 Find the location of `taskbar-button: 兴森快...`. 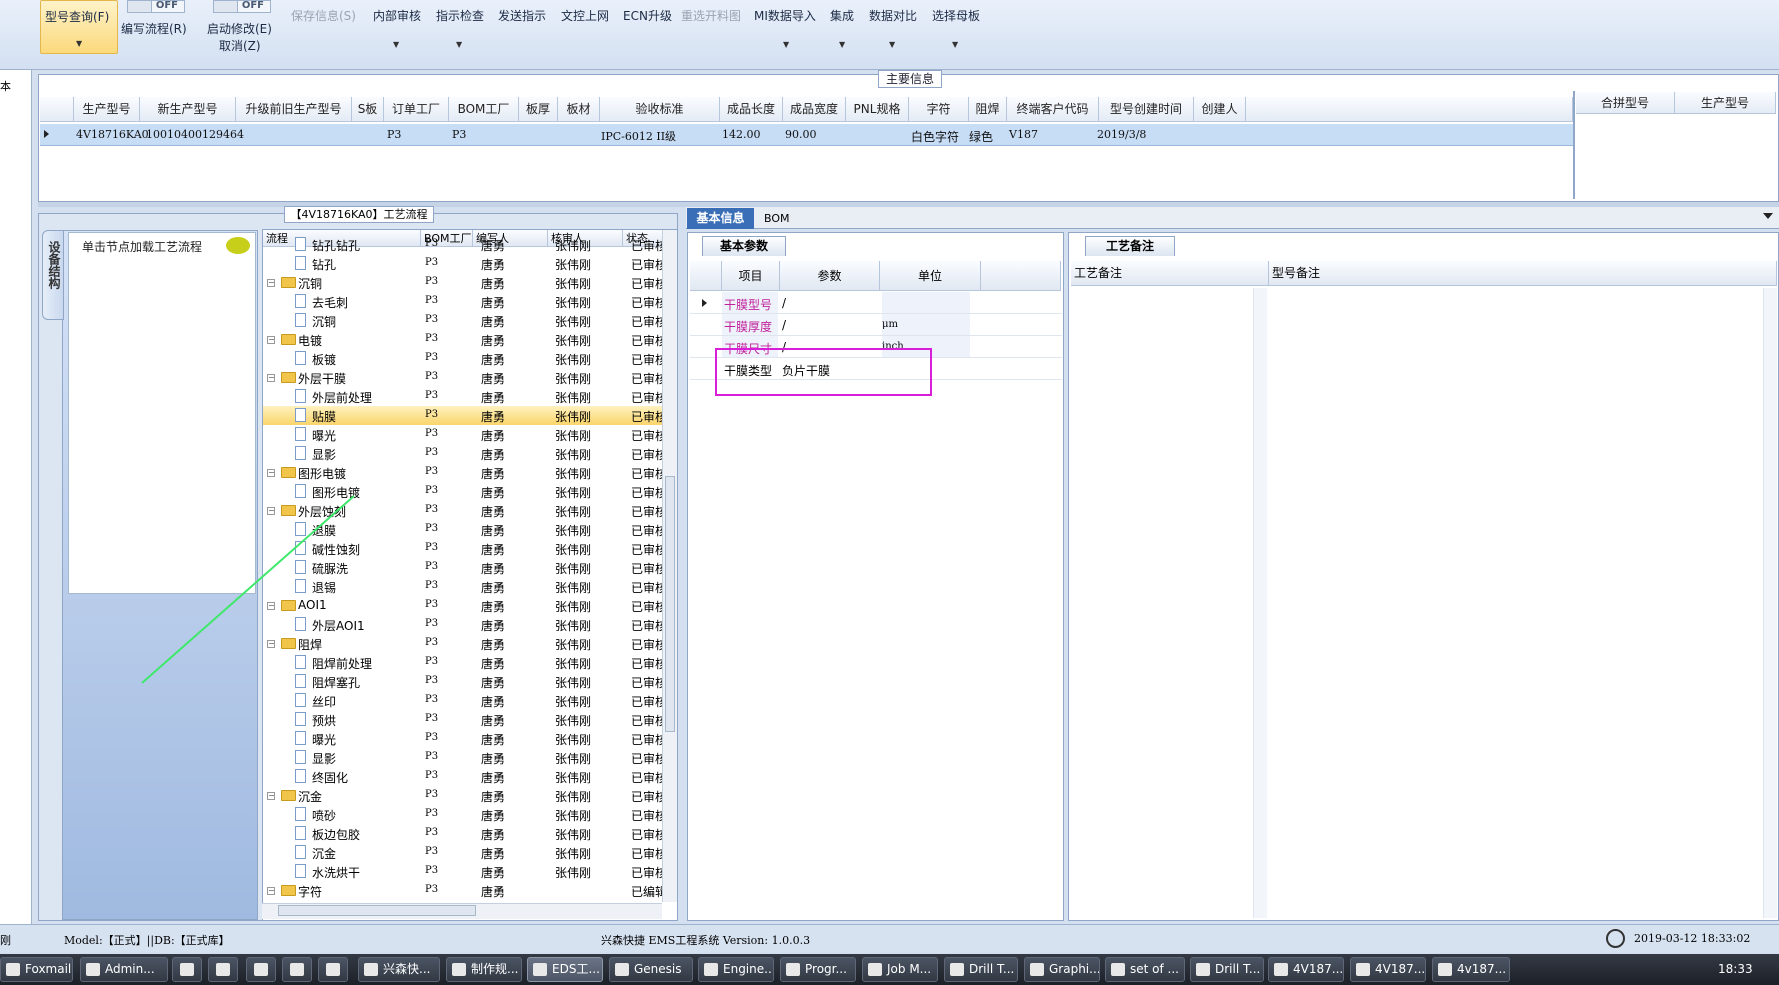

taskbar-button: 兴森快... is located at coordinates (399, 969).